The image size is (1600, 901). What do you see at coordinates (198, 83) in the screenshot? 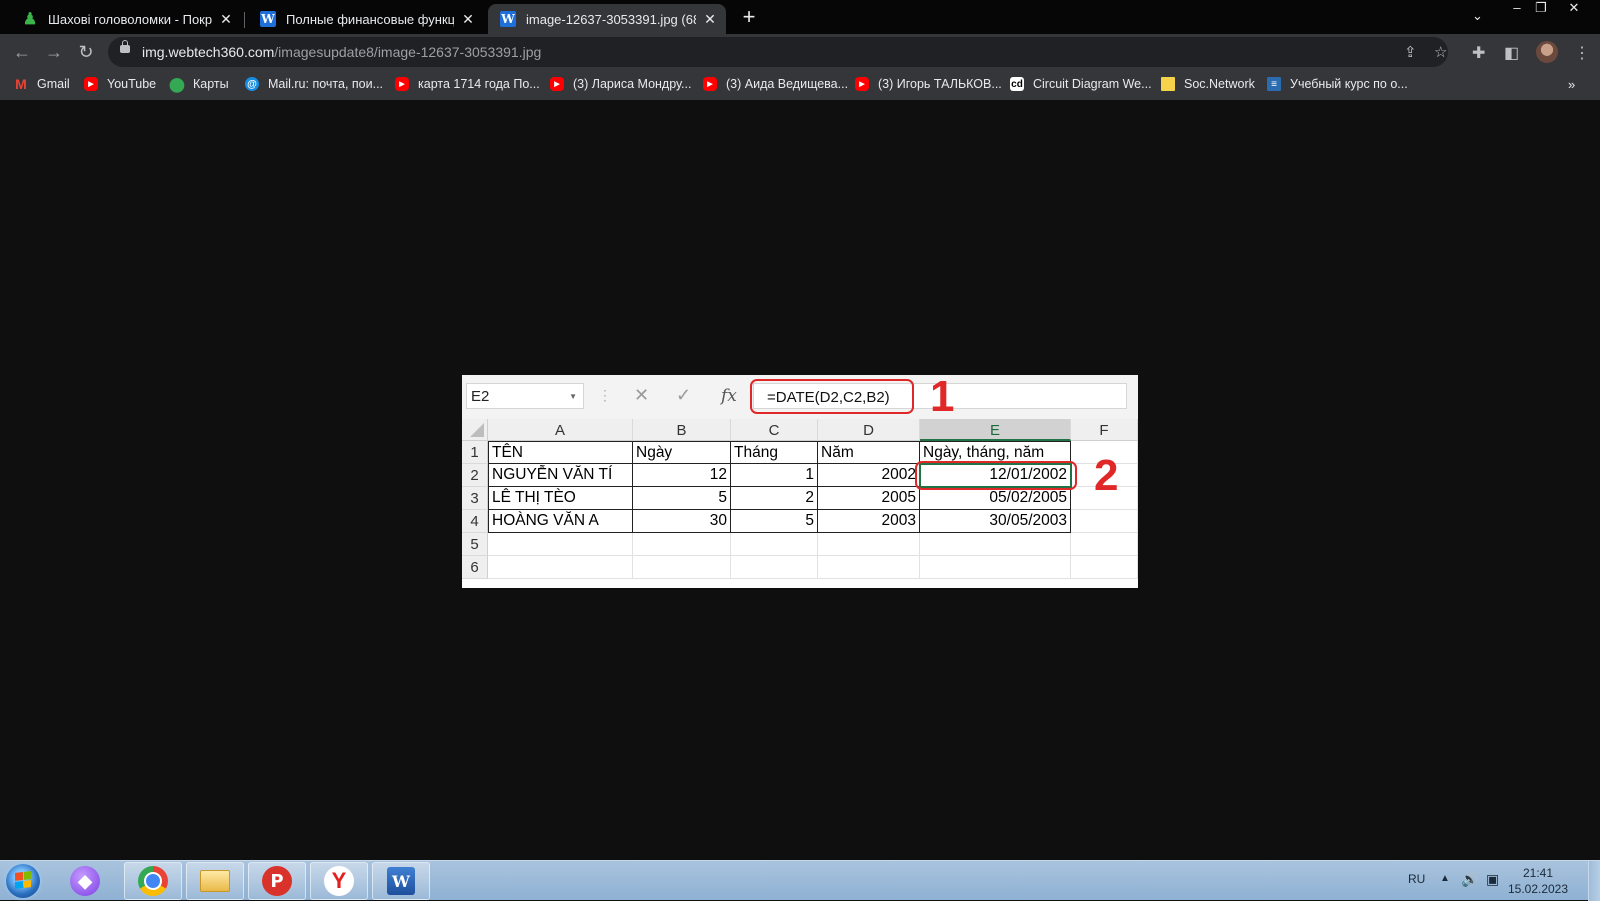
I see `bookmark-maps: ⬤ Карты` at bounding box center [198, 83].